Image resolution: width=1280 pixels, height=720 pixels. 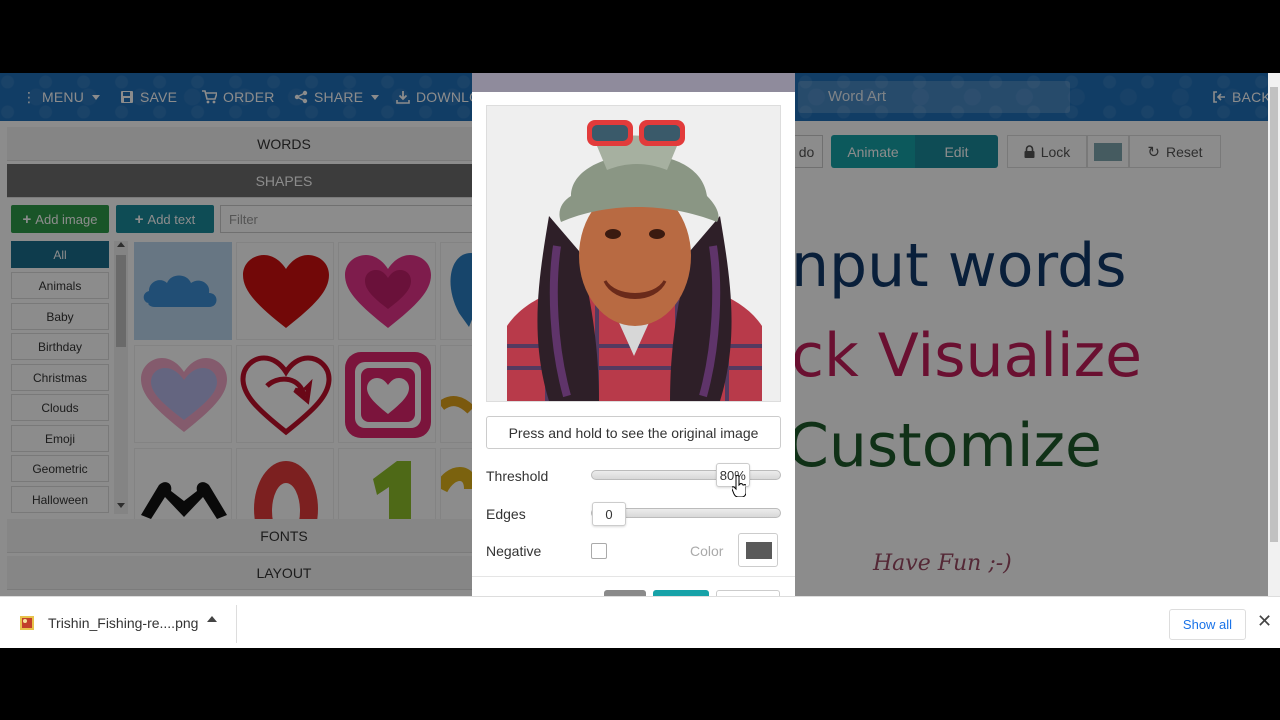 What do you see at coordinates (517, 476) in the screenshot?
I see `threshold-label: Threshold` at bounding box center [517, 476].